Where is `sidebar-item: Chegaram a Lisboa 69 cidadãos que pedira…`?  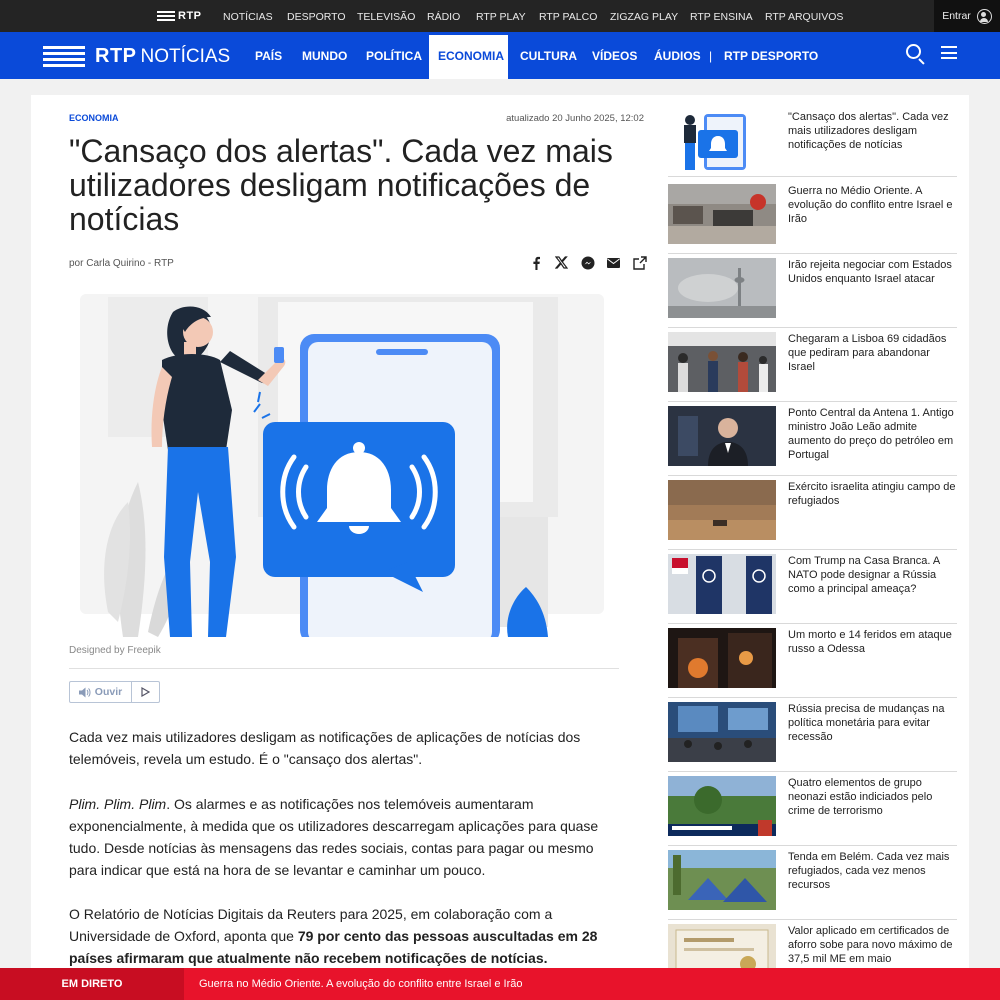 sidebar-item: Chegaram a Lisboa 69 cidadãos que pedira… is located at coordinates (812, 367).